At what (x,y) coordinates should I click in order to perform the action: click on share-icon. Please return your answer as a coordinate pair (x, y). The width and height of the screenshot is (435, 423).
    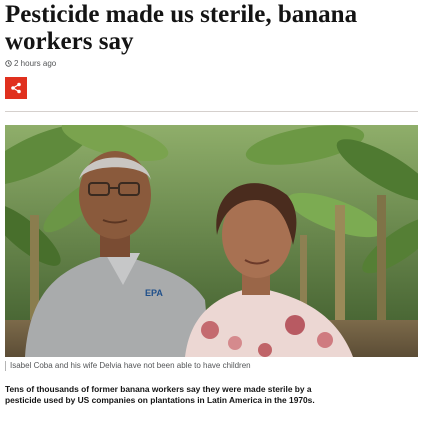
    Looking at the image, I should click on (16, 88).